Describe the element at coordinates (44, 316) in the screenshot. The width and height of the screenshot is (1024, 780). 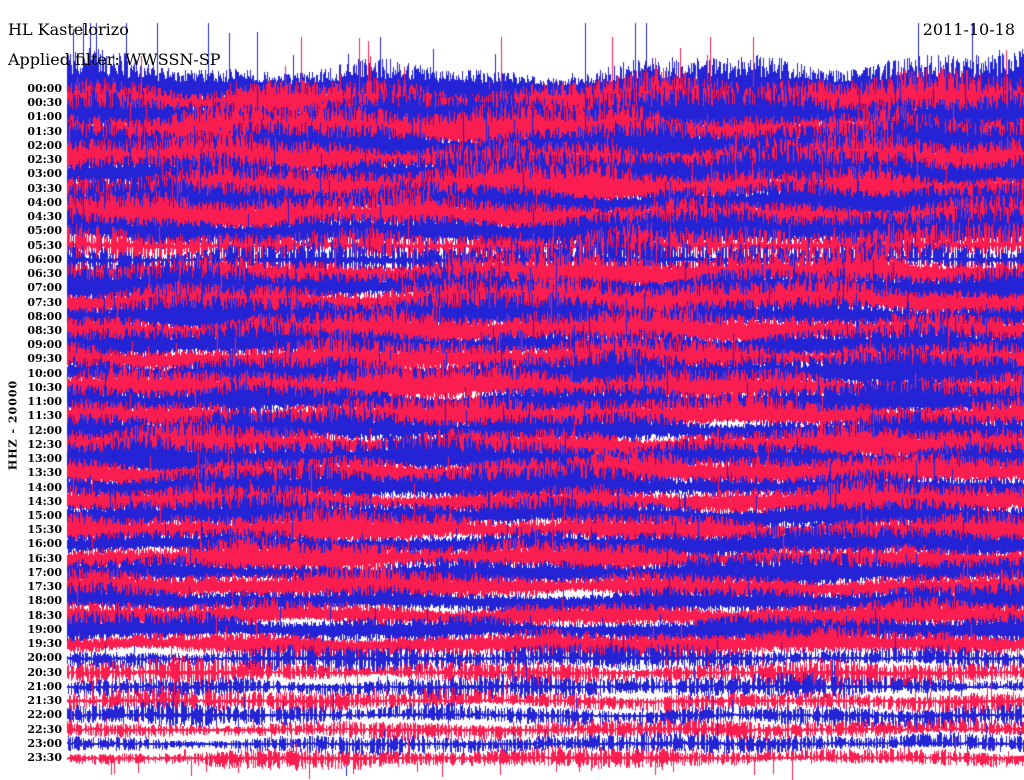
I see `time-label: 08:00` at that location.